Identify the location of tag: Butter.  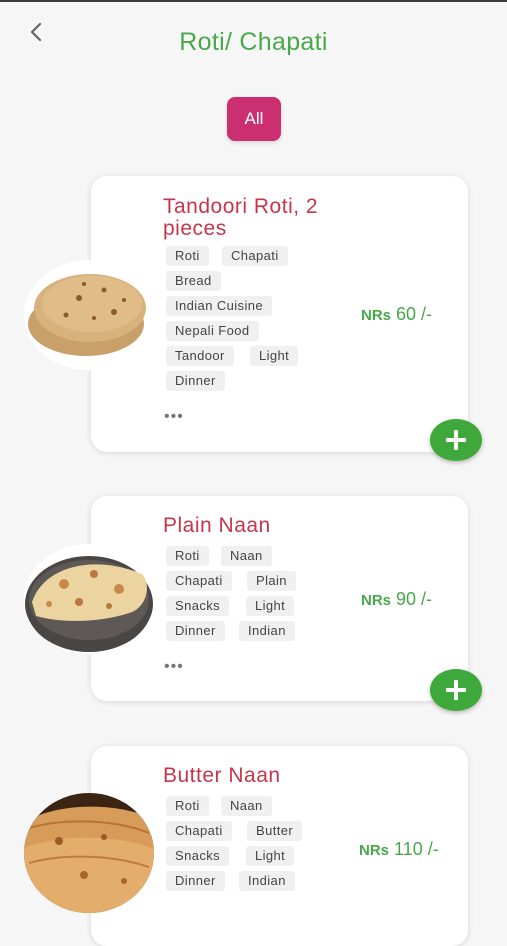
(275, 831).